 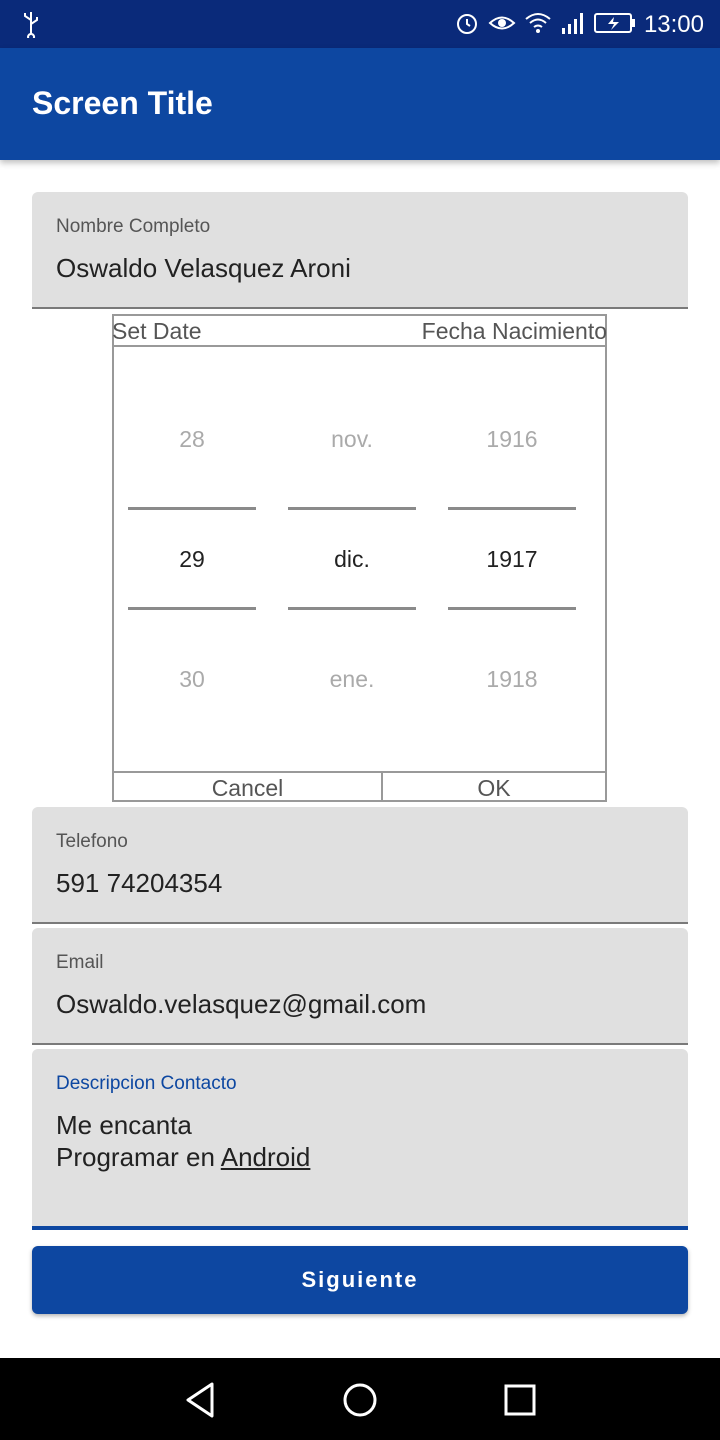 What do you see at coordinates (360, 250) in the screenshot?
I see `full-name-field: Nombre Completo Oswaldo Velasquez Aroni` at bounding box center [360, 250].